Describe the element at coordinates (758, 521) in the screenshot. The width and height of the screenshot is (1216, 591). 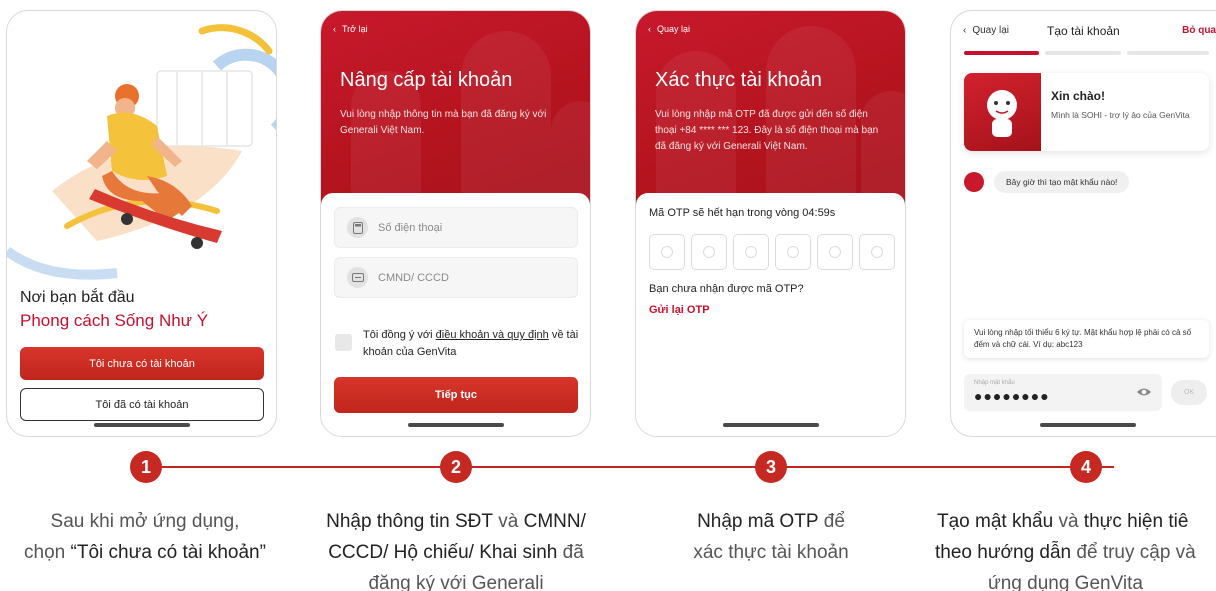
I see `caption-emphasis: Nhập mã OTP` at that location.